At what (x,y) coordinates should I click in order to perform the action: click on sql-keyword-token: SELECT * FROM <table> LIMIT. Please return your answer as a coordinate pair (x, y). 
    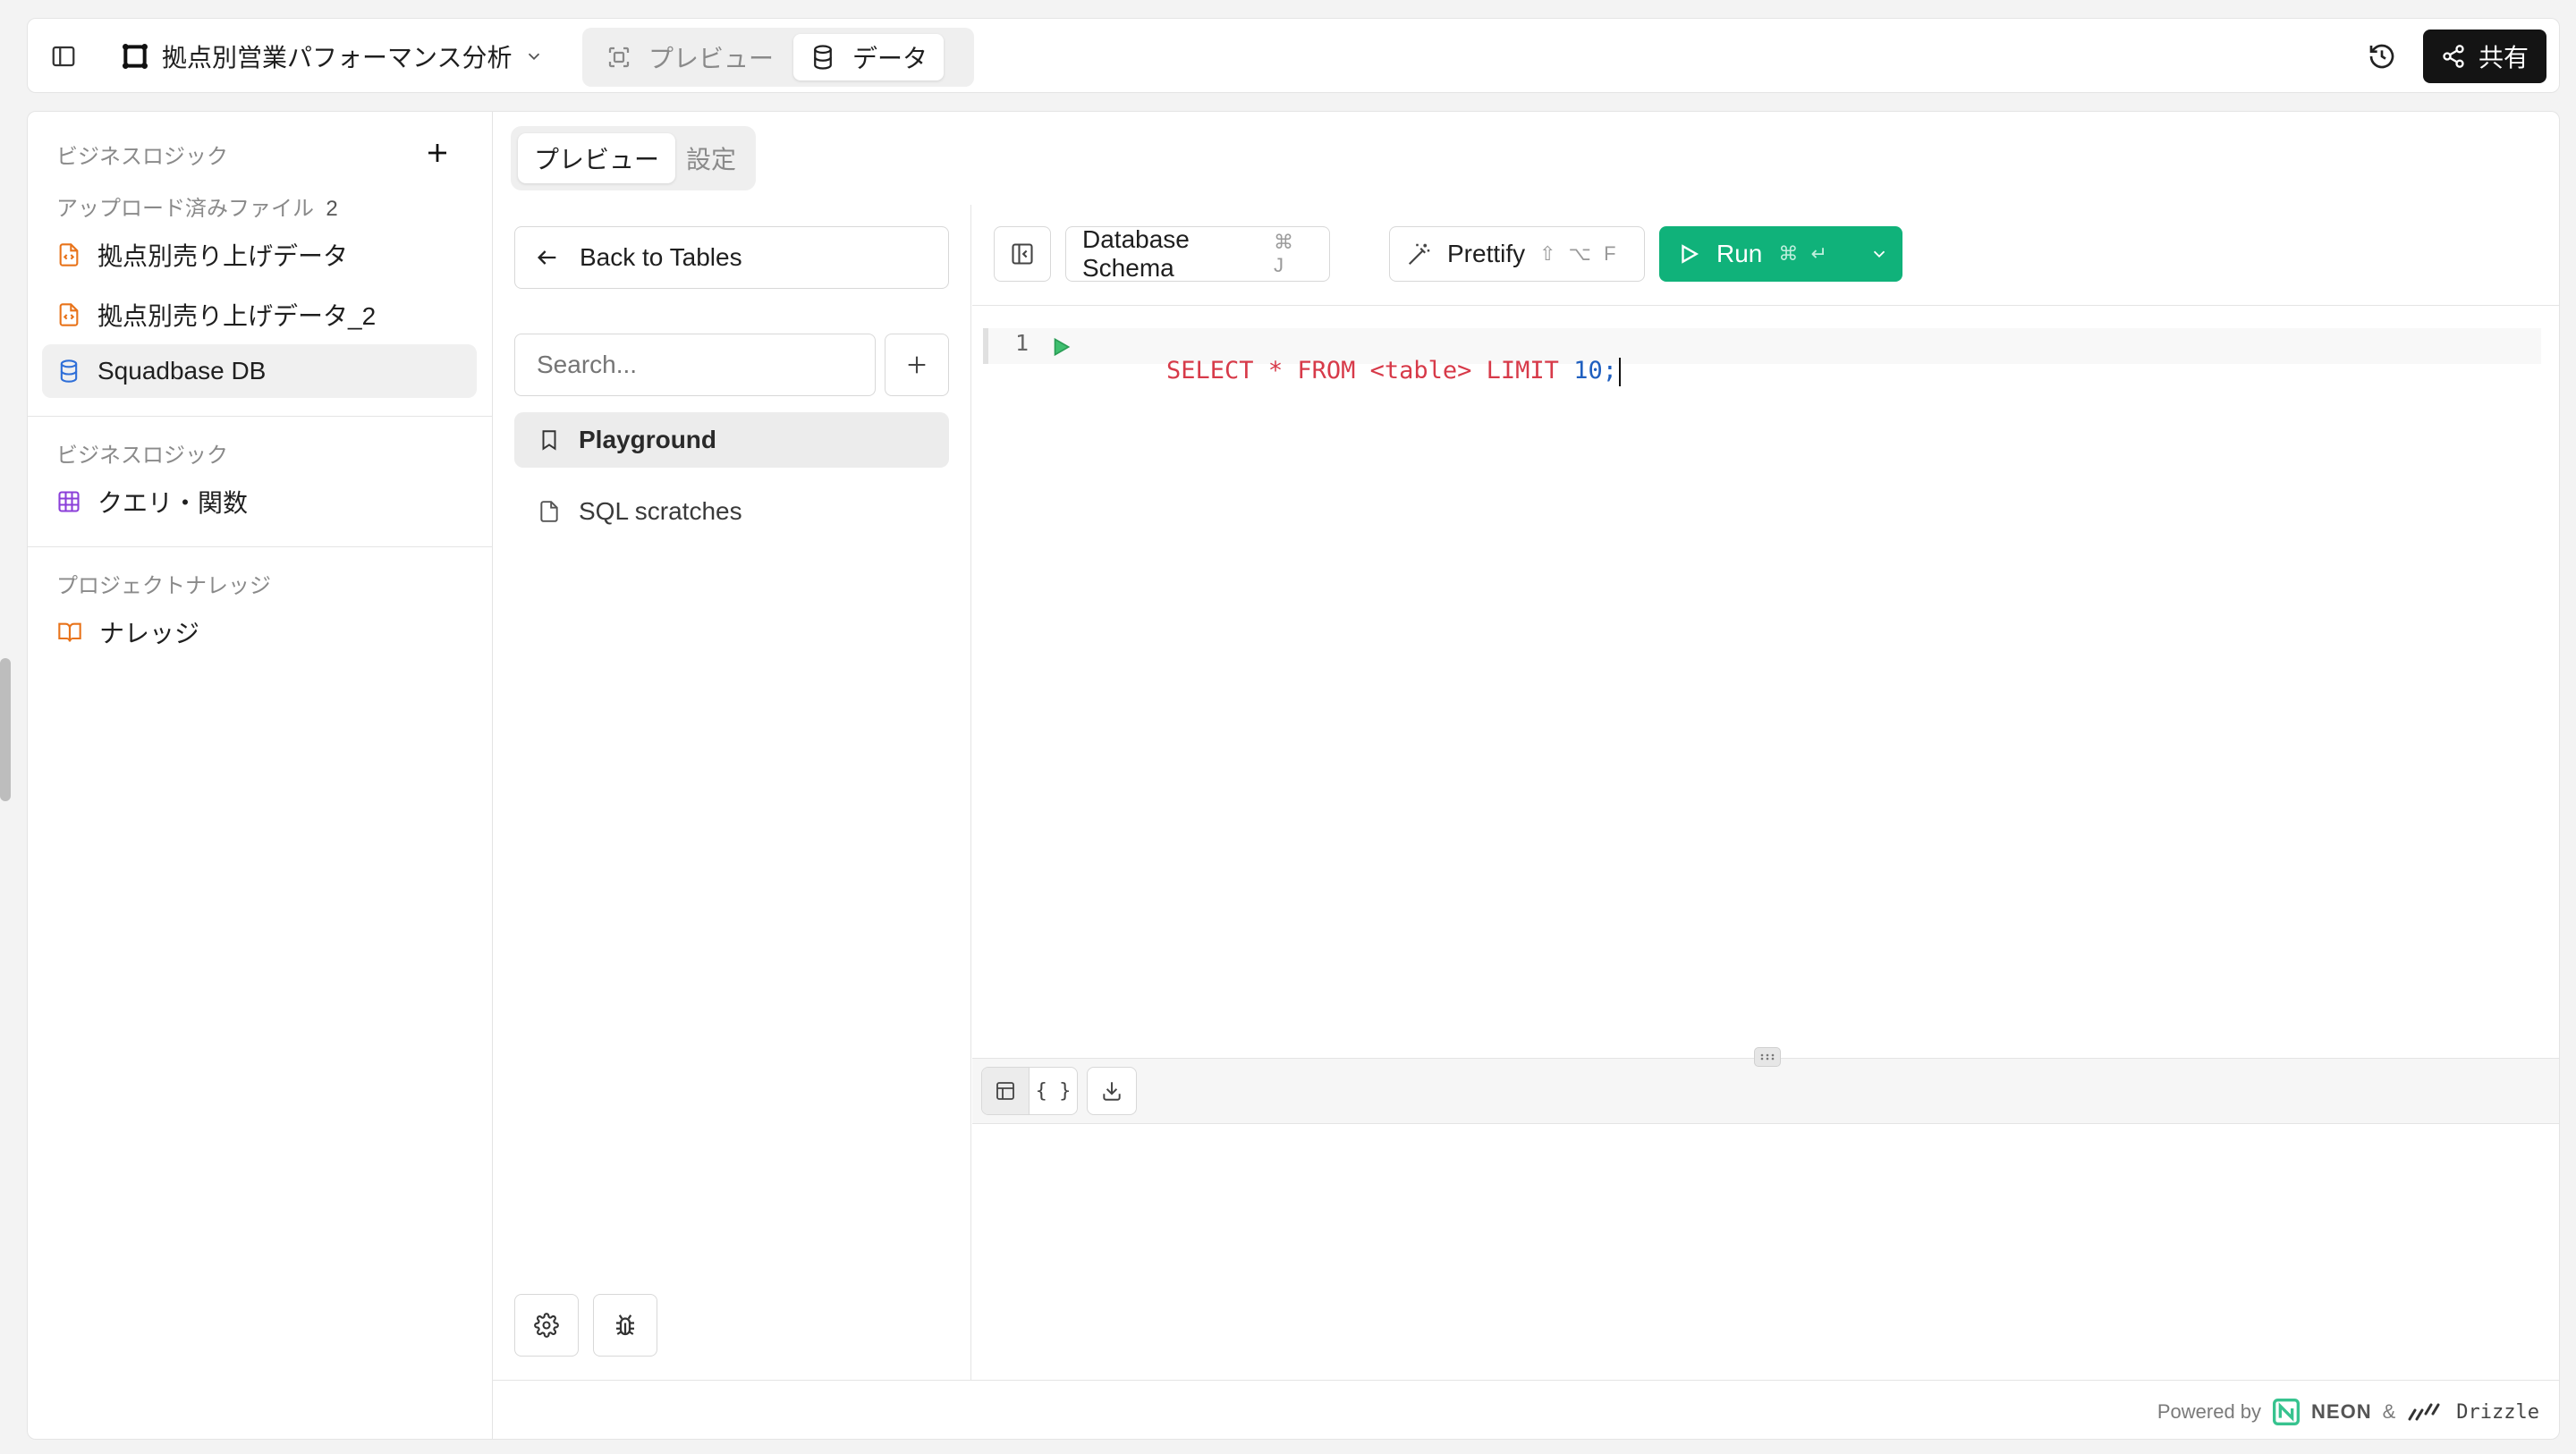
    Looking at the image, I should click on (1370, 371).